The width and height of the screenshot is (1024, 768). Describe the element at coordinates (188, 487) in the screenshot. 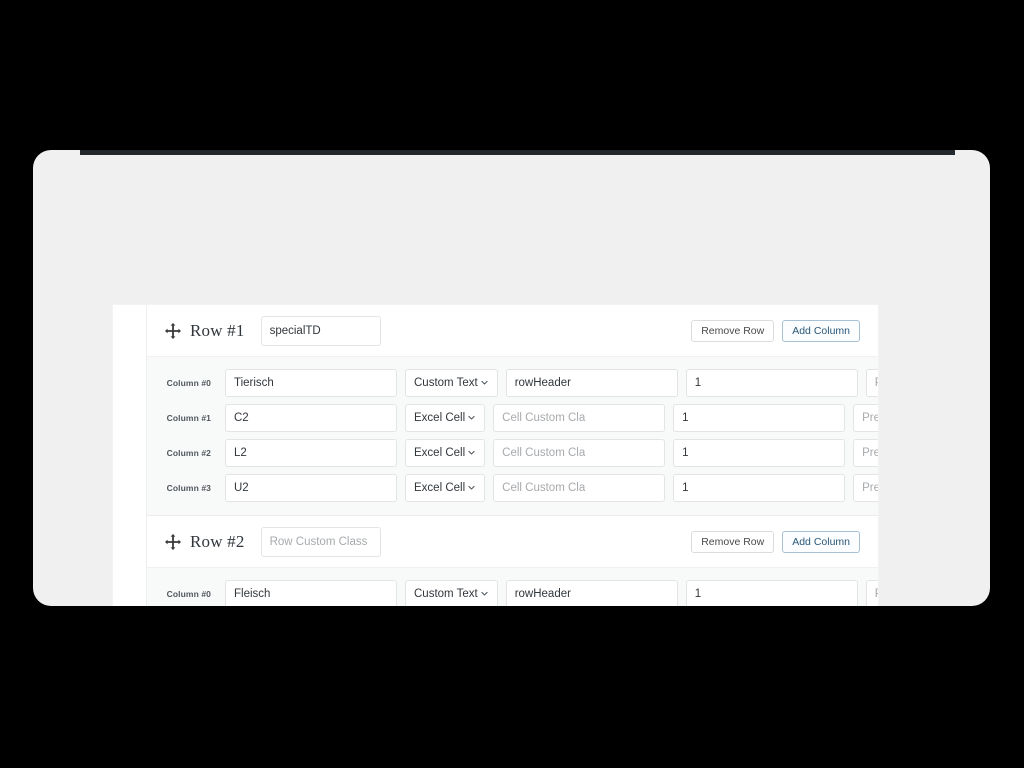

I see `column-label: Column #3` at that location.